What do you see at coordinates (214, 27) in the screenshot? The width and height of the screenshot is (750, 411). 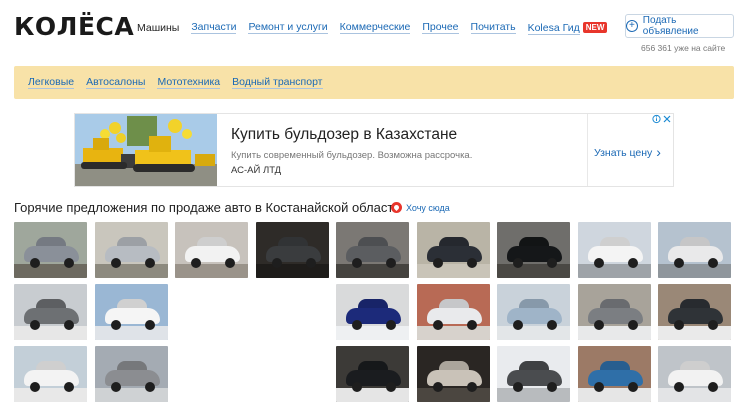 I see `nav-item-parts: Запчасти` at bounding box center [214, 27].